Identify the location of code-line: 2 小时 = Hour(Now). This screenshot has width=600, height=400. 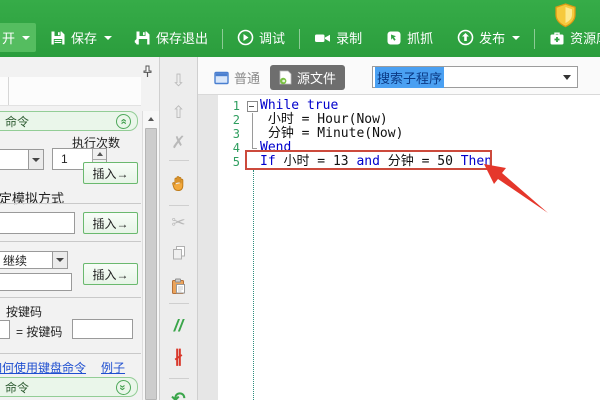
(399, 120).